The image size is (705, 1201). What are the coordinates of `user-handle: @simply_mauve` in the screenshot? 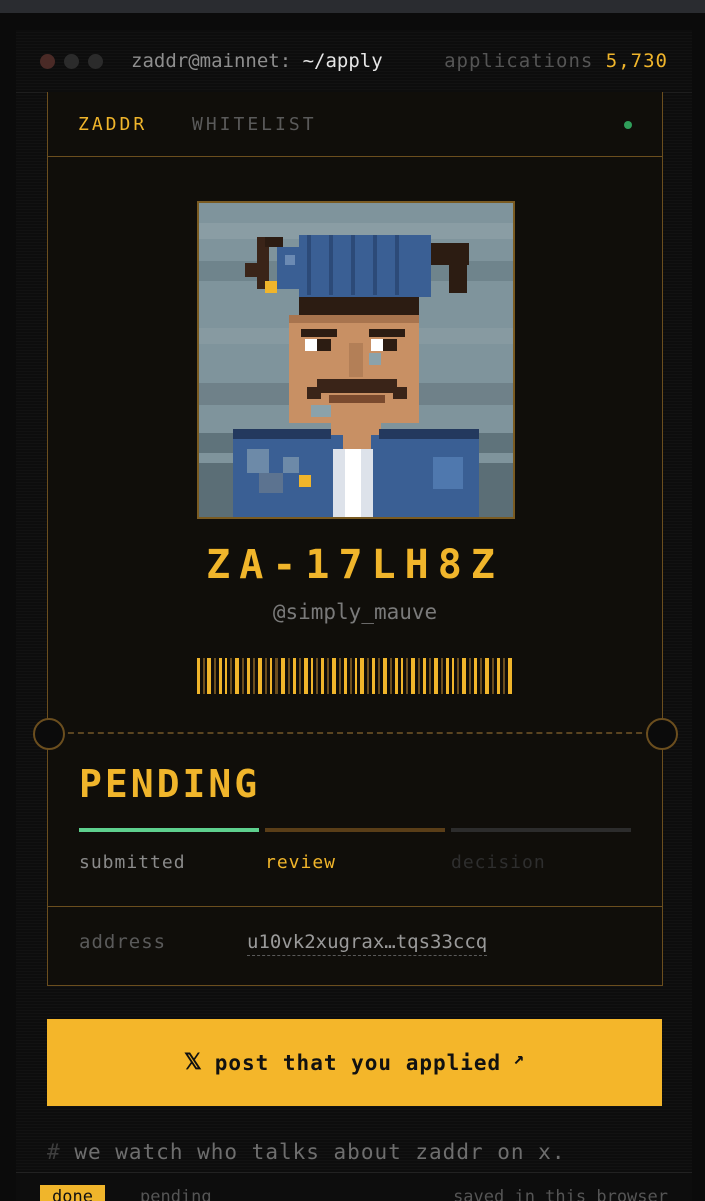 It's located at (355, 612).